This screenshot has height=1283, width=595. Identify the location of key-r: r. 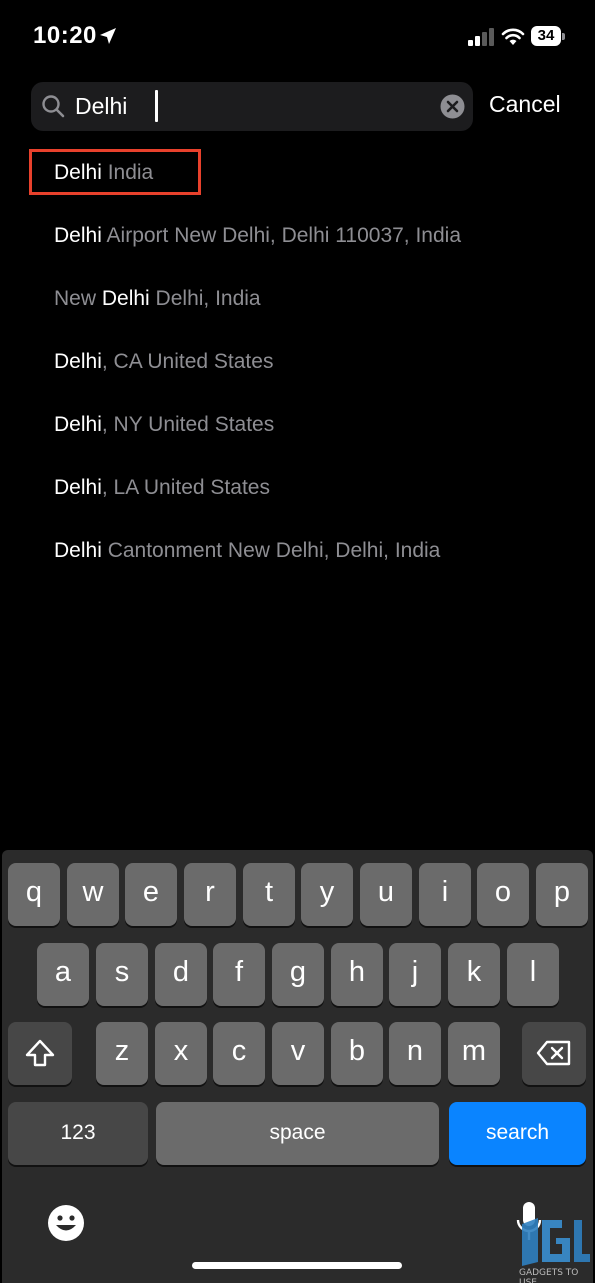
(210, 894).